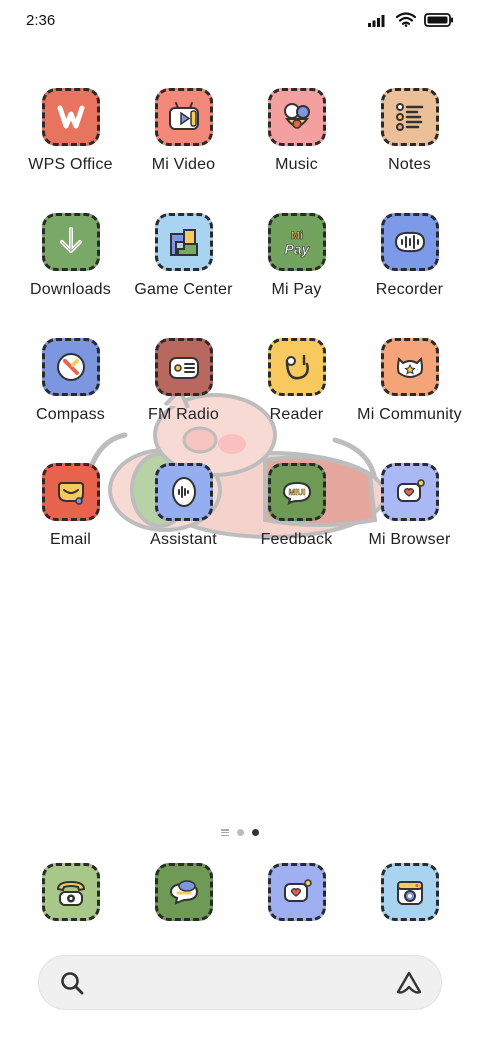 Image resolution: width=480 pixels, height=1040 pixels. I want to click on dock-camera, so click(409, 892).